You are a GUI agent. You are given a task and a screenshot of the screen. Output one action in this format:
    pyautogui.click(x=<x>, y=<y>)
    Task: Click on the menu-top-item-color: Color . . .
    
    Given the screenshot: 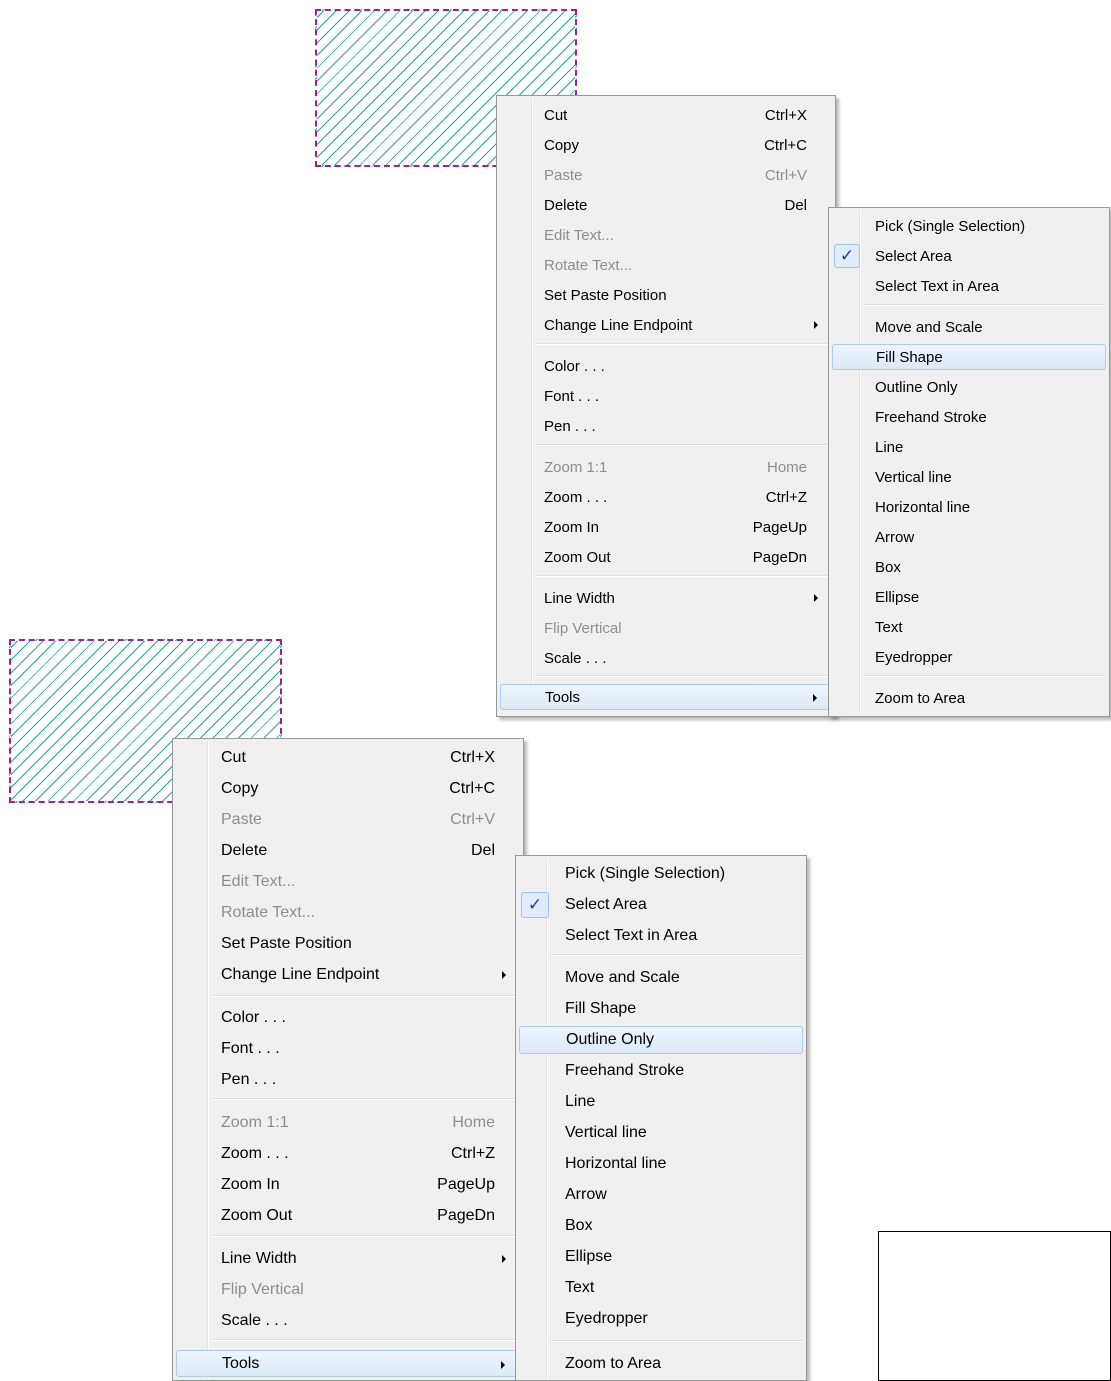 What is the action you would take?
    pyautogui.click(x=666, y=366)
    